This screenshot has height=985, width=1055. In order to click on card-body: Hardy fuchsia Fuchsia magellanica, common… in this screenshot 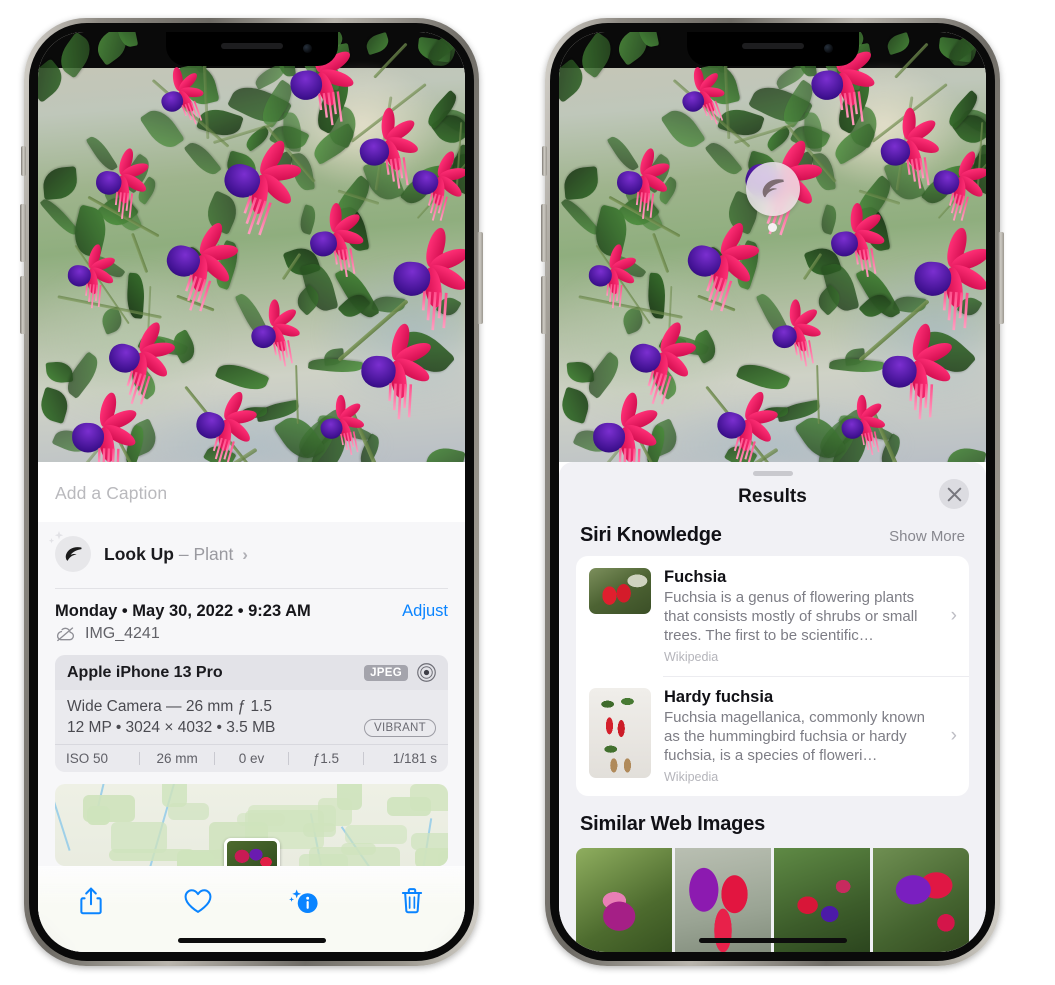, I will do `click(810, 736)`.